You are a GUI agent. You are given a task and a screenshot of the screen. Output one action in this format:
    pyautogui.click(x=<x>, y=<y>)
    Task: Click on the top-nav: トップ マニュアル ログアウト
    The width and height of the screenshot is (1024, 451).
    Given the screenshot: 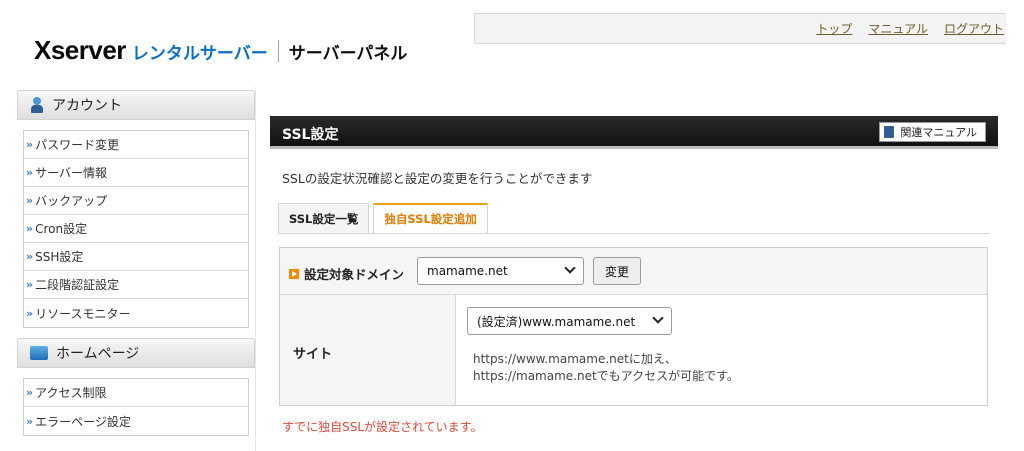 What is the action you would take?
    pyautogui.click(x=910, y=28)
    